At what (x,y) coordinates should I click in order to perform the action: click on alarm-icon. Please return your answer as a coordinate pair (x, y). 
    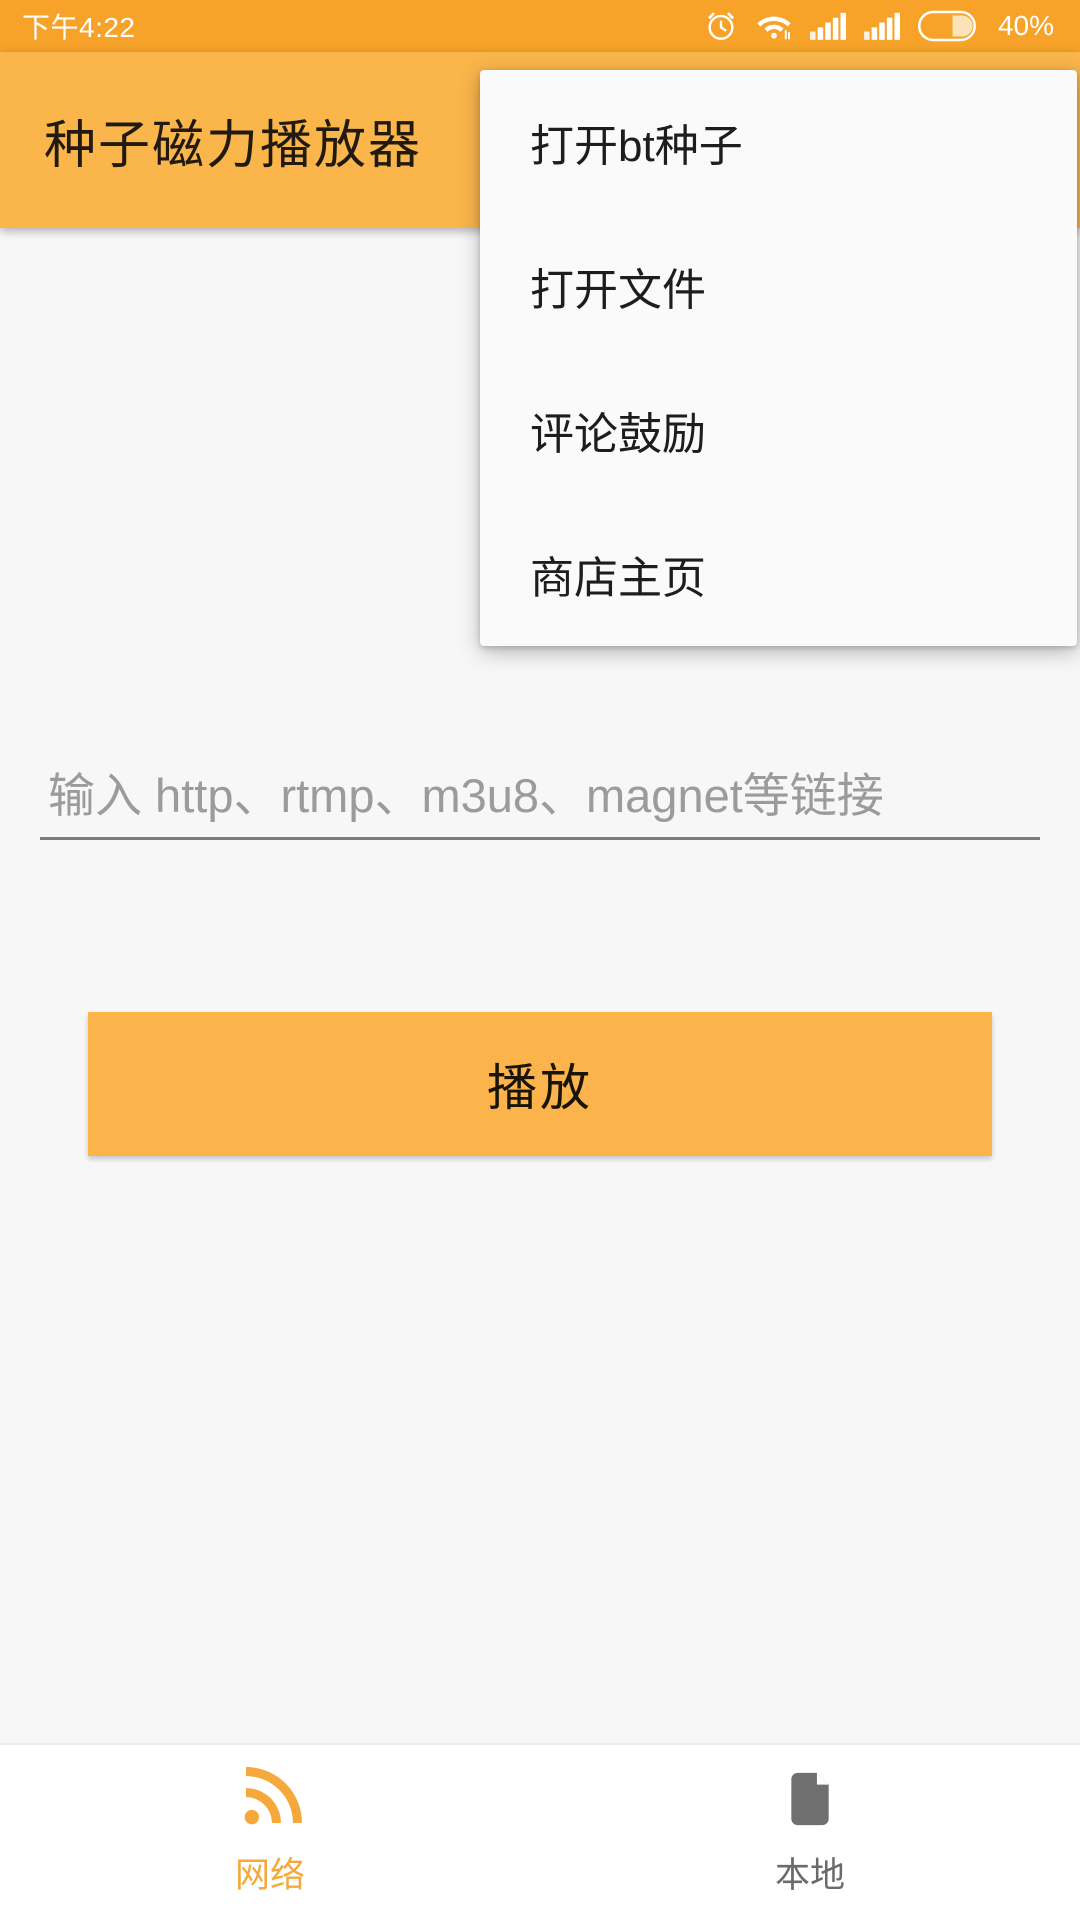
    Looking at the image, I should click on (721, 26).